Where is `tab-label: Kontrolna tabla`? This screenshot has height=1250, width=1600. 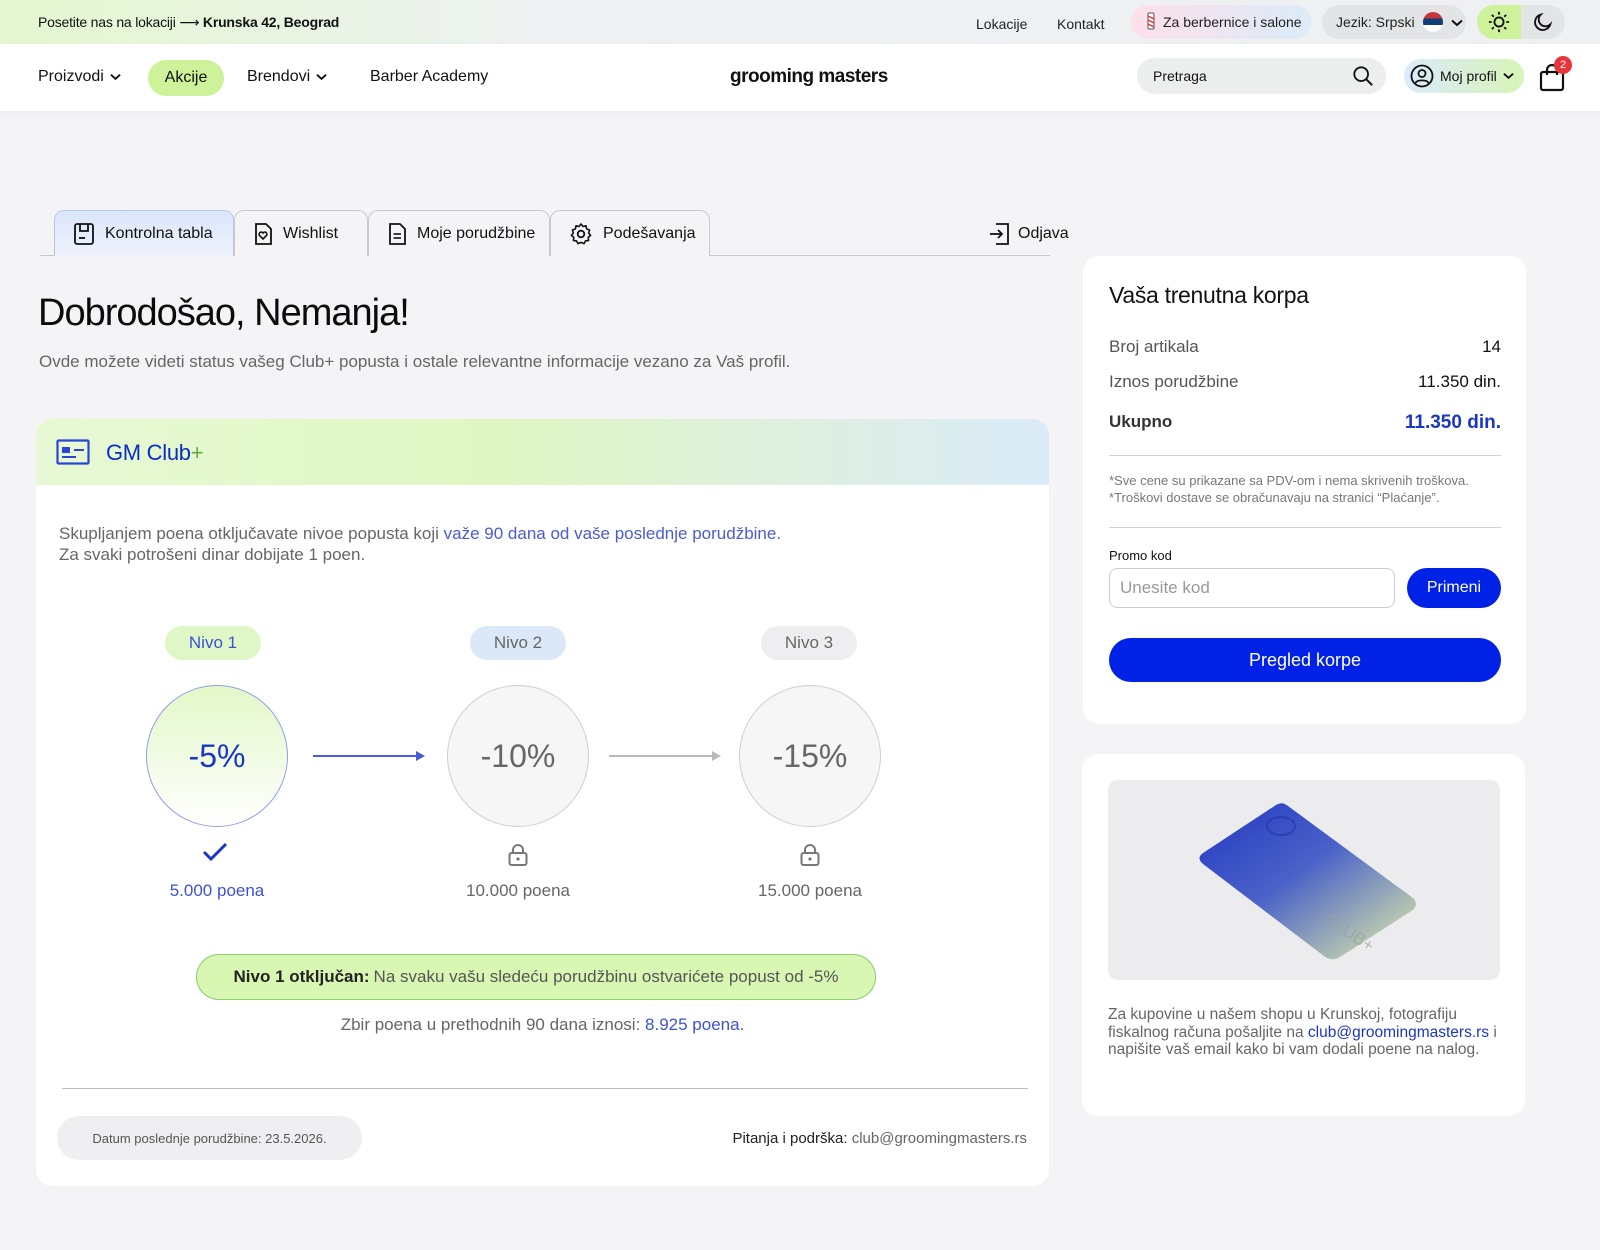
tab-label: Kontrolna tabla is located at coordinates (159, 233).